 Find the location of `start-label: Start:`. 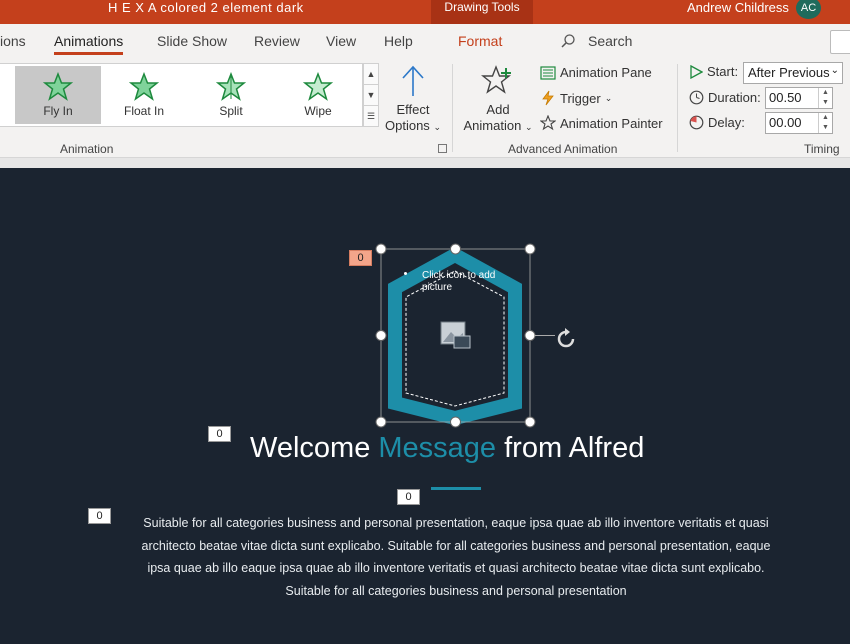

start-label: Start: is located at coordinates (723, 71).